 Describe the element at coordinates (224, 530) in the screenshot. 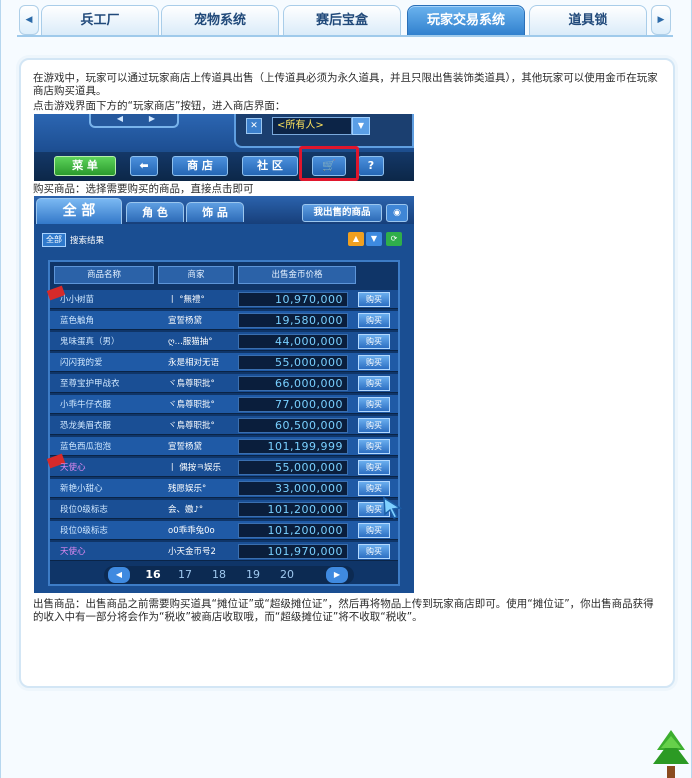

I see `table-row: 段位0级标志 o0乖乖兔0o 101,200,000 购买` at that location.